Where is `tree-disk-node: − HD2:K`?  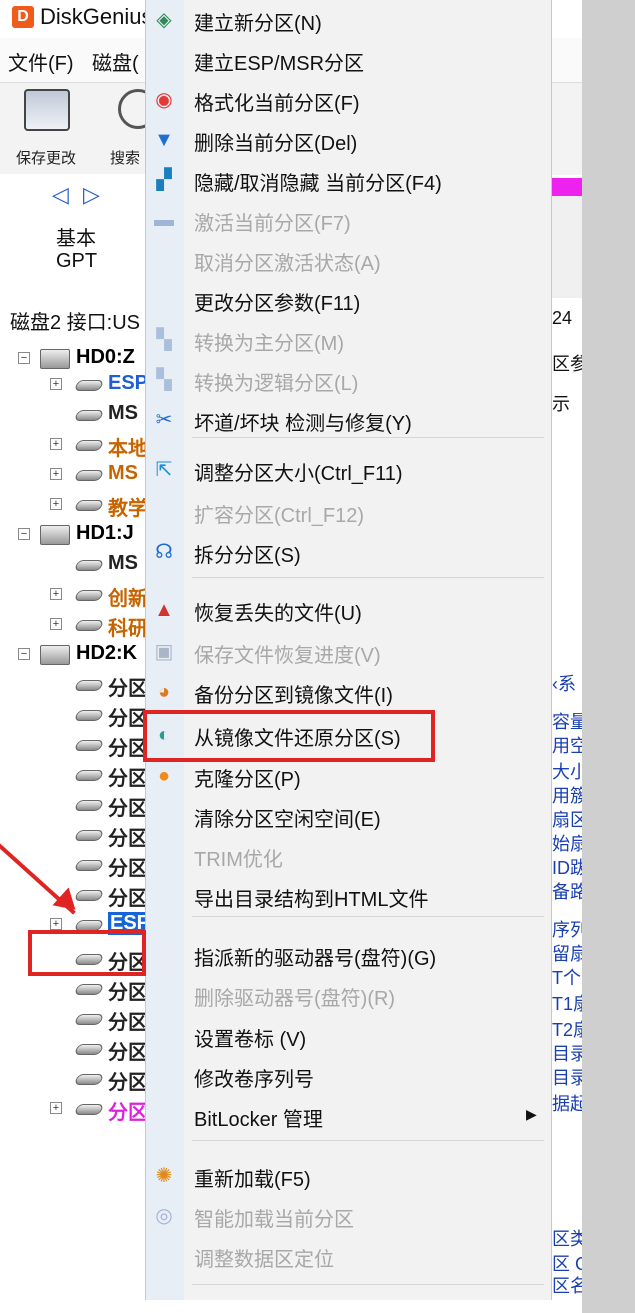 tree-disk-node: − HD2:K is located at coordinates (74, 655).